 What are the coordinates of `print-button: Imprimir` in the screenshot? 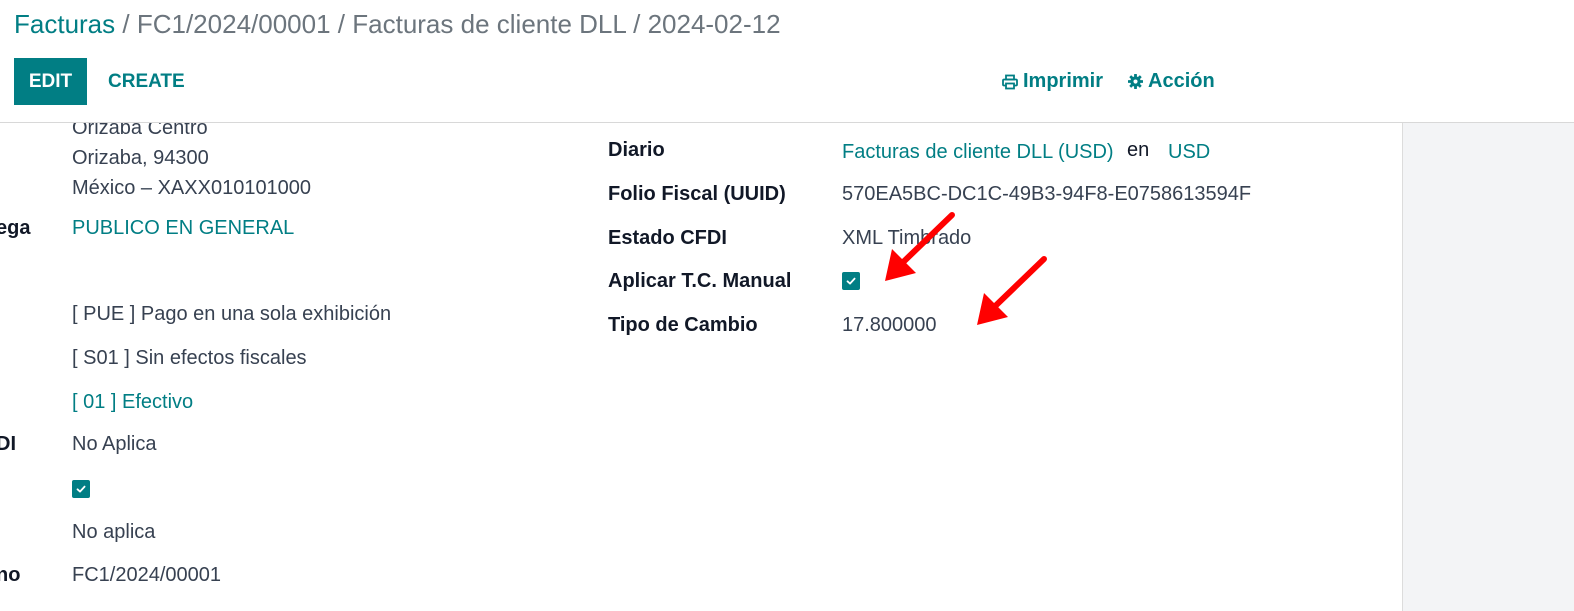 It's located at (1052, 81).